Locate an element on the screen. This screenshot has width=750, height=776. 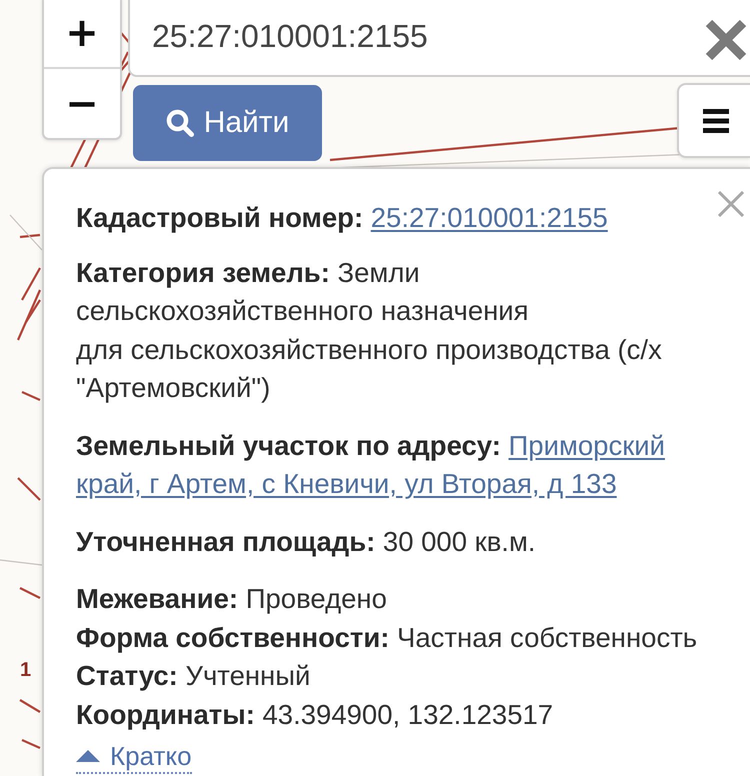
zoom-out-button: − is located at coordinates (82, 103).